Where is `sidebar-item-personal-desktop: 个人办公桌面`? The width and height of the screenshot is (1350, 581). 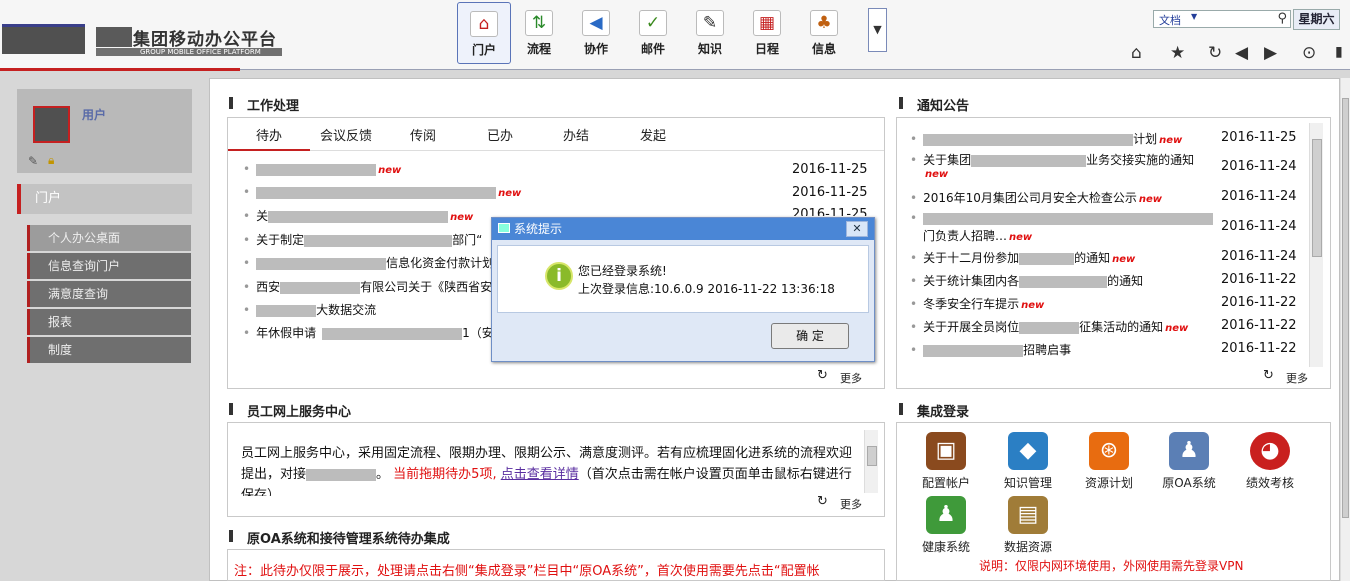 sidebar-item-personal-desktop: 个人办公桌面 is located at coordinates (109, 238).